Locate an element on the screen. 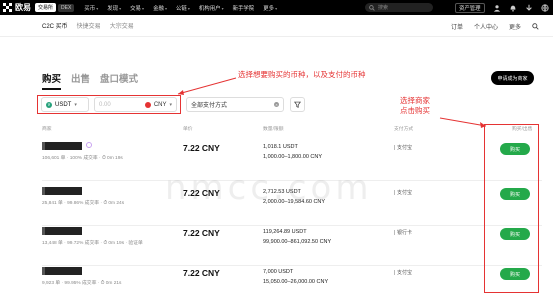 This screenshot has width=553, height=293. watermark: nmcc.com is located at coordinates (269, 188).